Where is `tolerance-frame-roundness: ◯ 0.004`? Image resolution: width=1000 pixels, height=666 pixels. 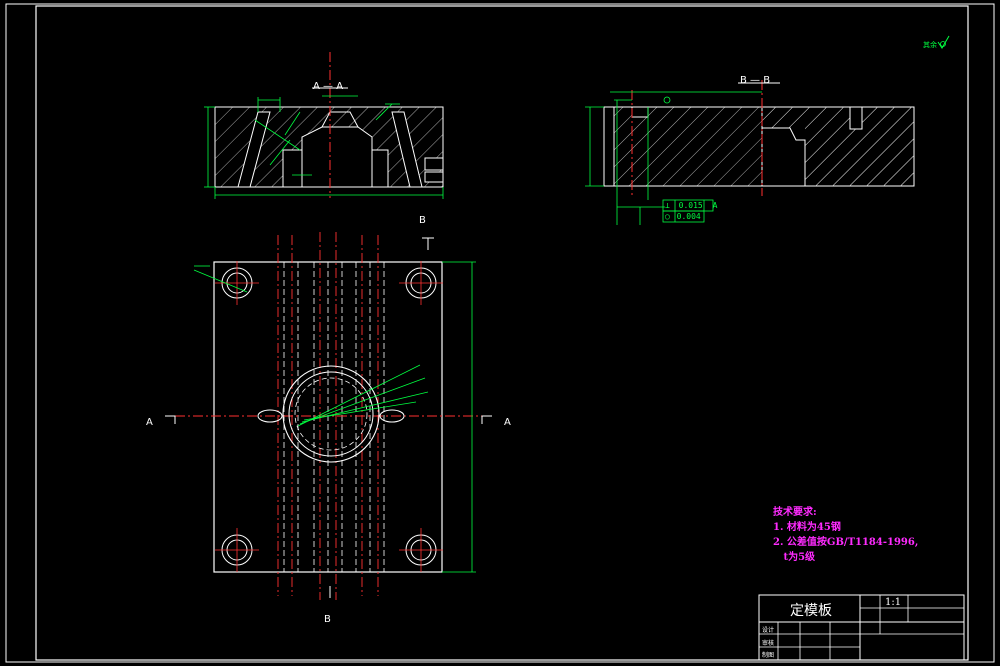 tolerance-frame-roundness: ◯ 0.004 is located at coordinates (683, 216).